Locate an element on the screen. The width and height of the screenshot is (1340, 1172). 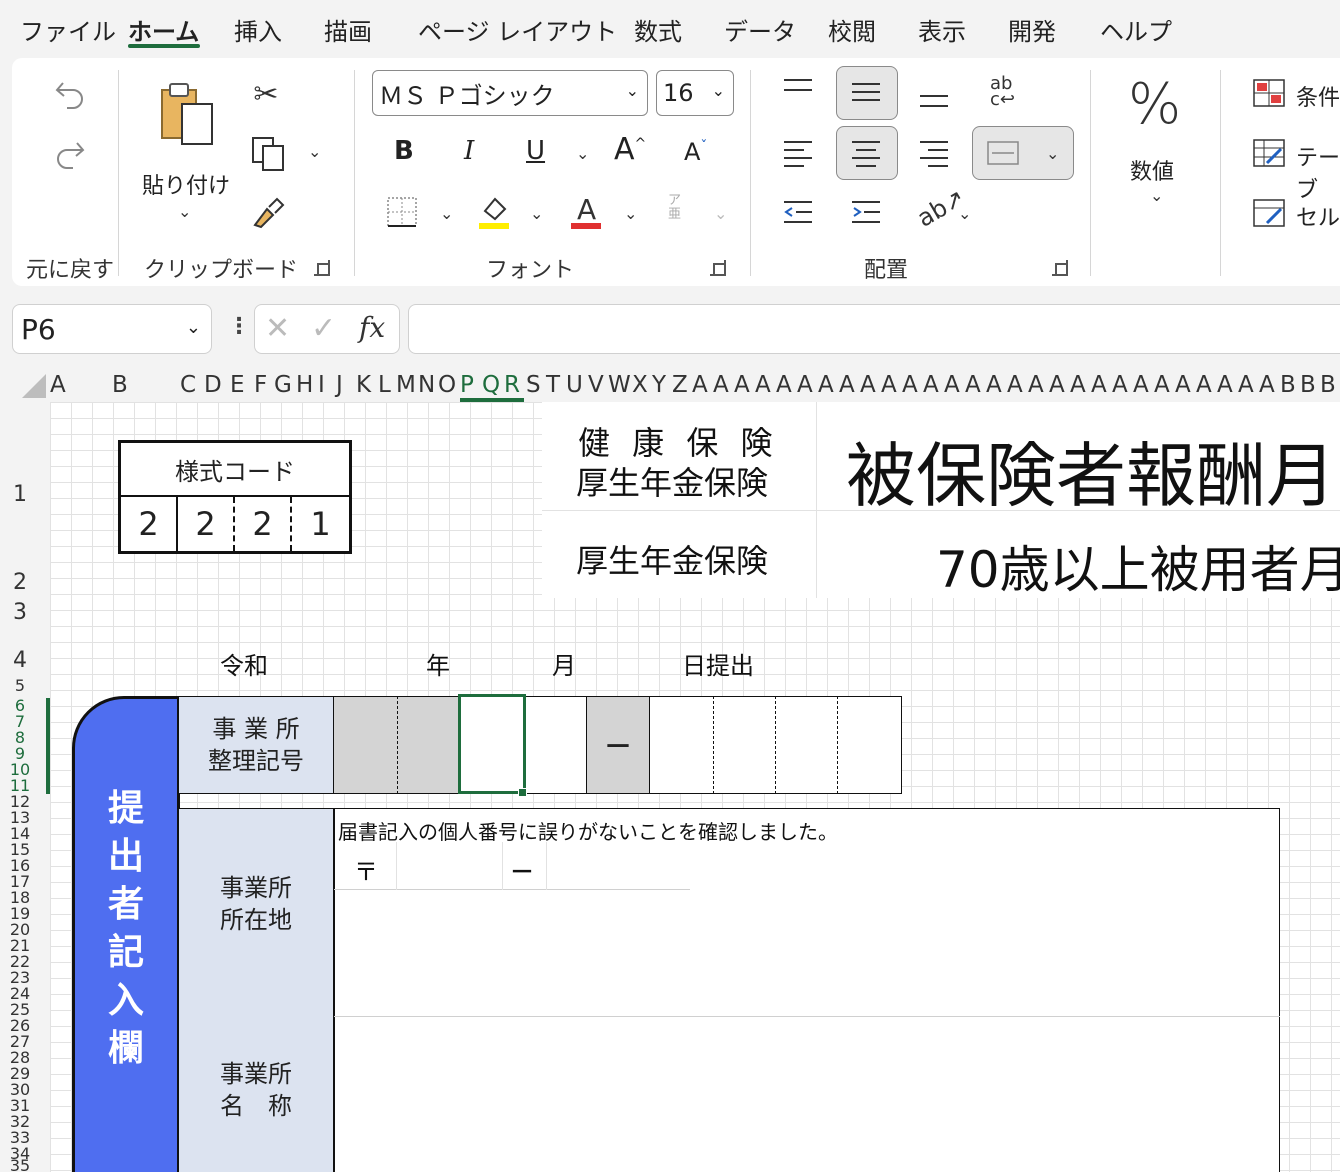
tab-view: 表示 is located at coordinates (942, 29).